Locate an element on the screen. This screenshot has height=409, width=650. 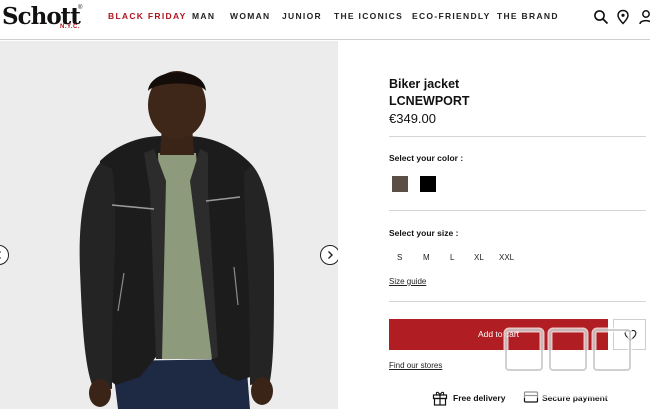
nav-woman: WOMAN is located at coordinates (250, 17).